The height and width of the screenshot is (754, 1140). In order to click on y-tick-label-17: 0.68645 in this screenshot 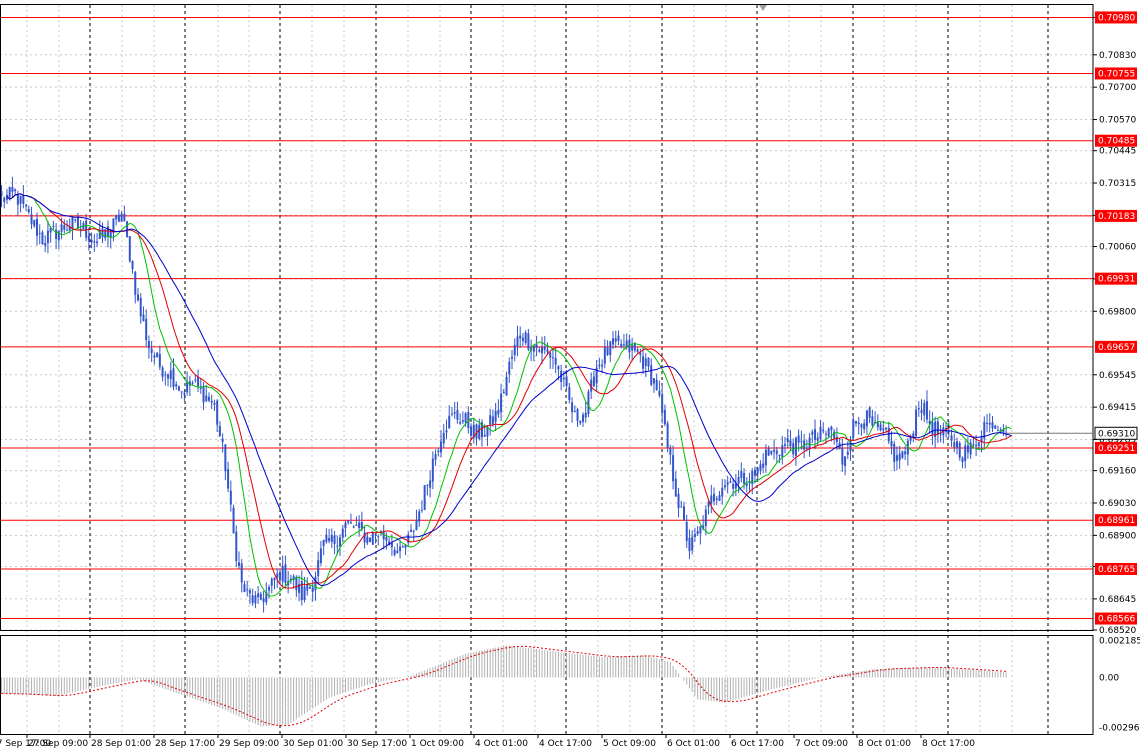, I will do `click(1117, 600)`.